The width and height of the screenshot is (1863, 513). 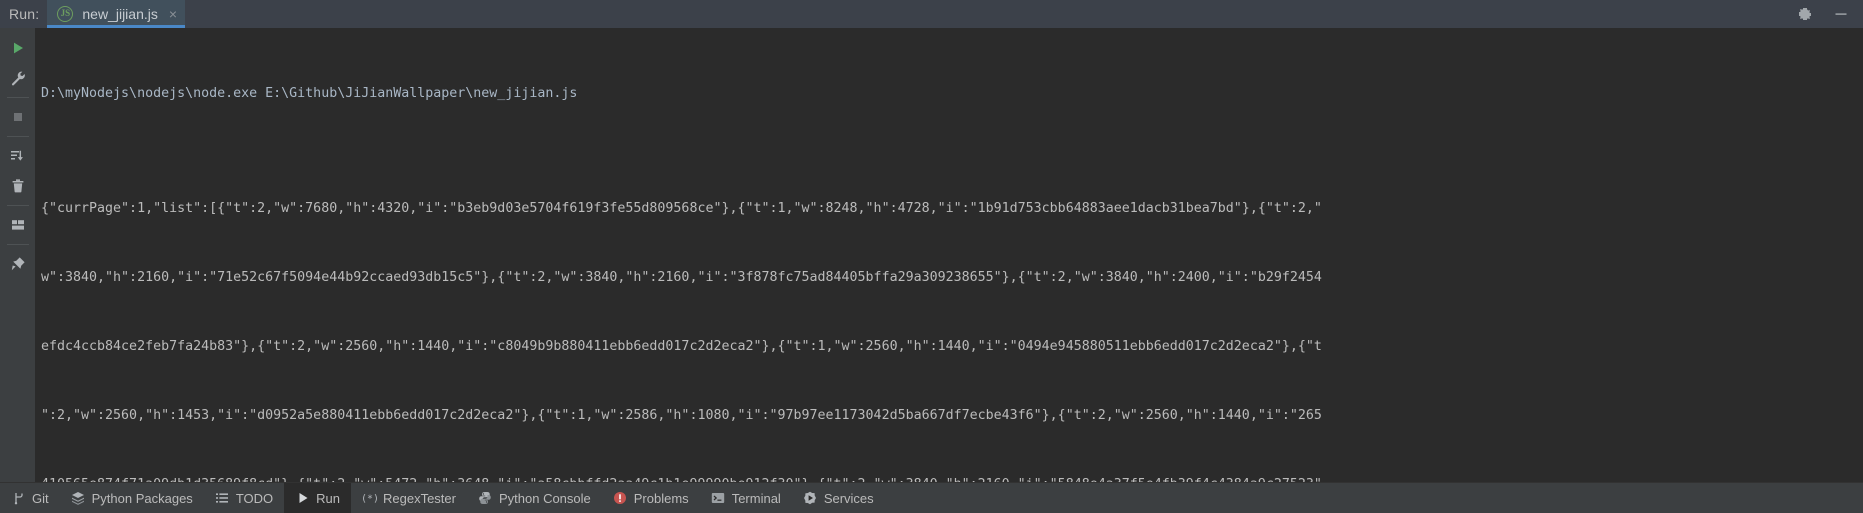 What do you see at coordinates (222, 498) in the screenshot?
I see `list-icon` at bounding box center [222, 498].